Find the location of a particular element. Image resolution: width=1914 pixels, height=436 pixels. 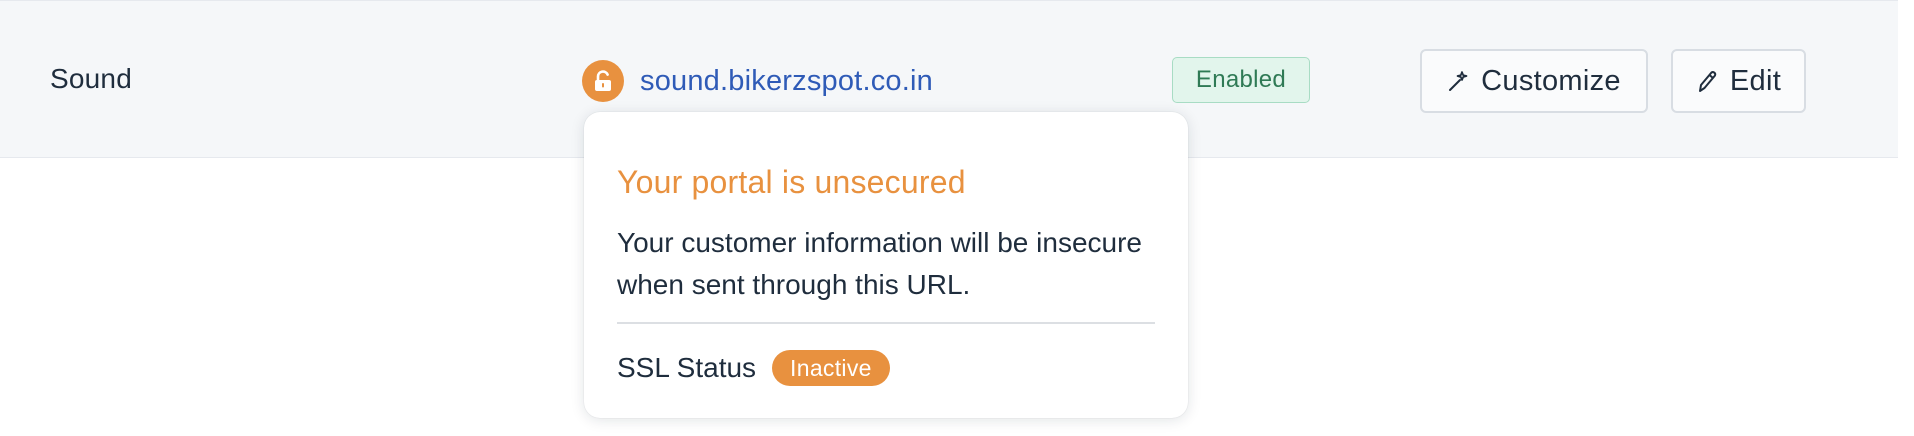

divider is located at coordinates (886, 323).